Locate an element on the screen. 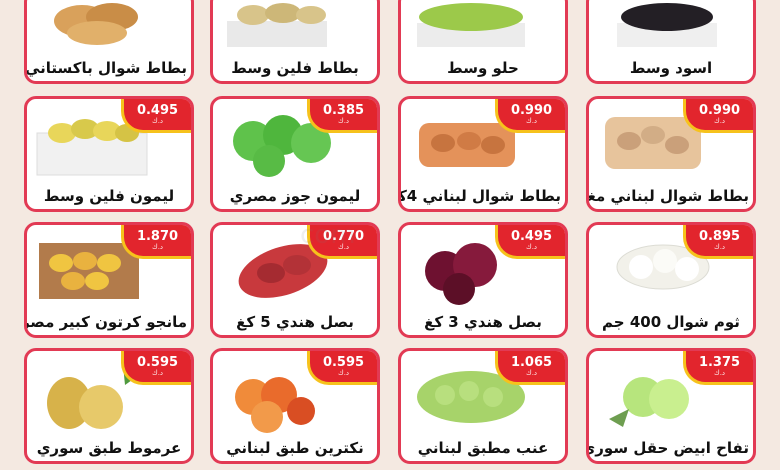 The width and height of the screenshot is (780, 470). product-card: بطاط شوال باكستاني is located at coordinates (109, 42).